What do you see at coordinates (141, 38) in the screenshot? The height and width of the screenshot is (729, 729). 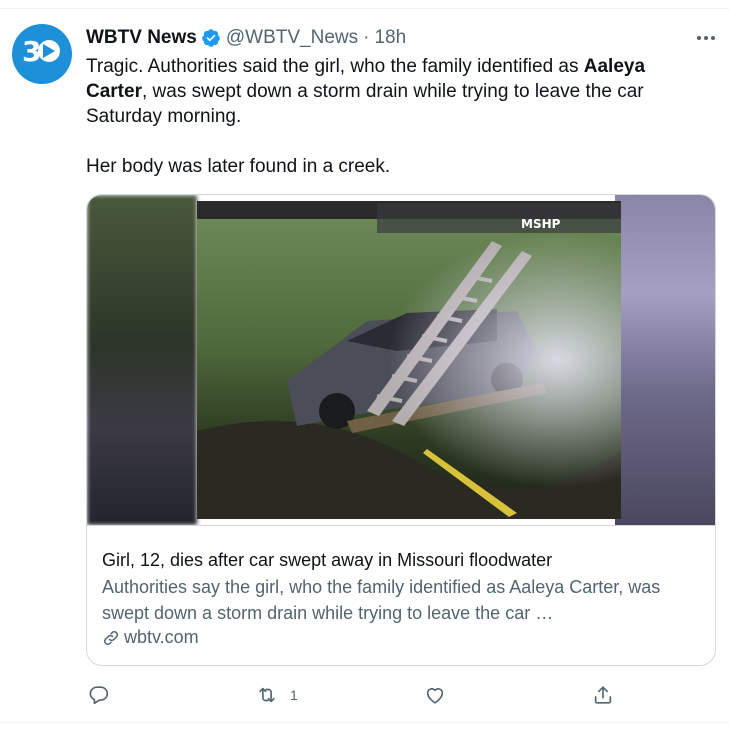 I see `author-name: WBTV News` at bounding box center [141, 38].